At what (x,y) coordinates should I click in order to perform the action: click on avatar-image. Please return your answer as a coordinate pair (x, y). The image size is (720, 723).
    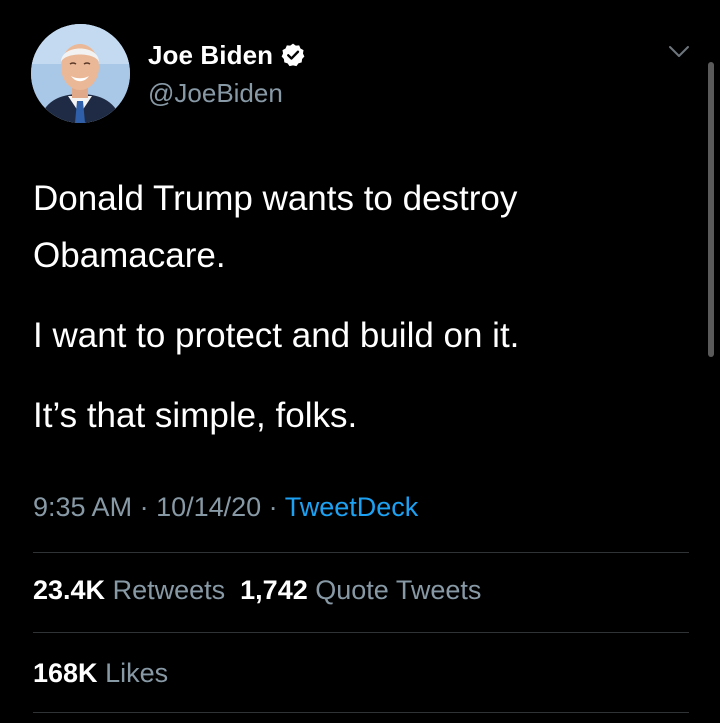
    Looking at the image, I should click on (80, 73).